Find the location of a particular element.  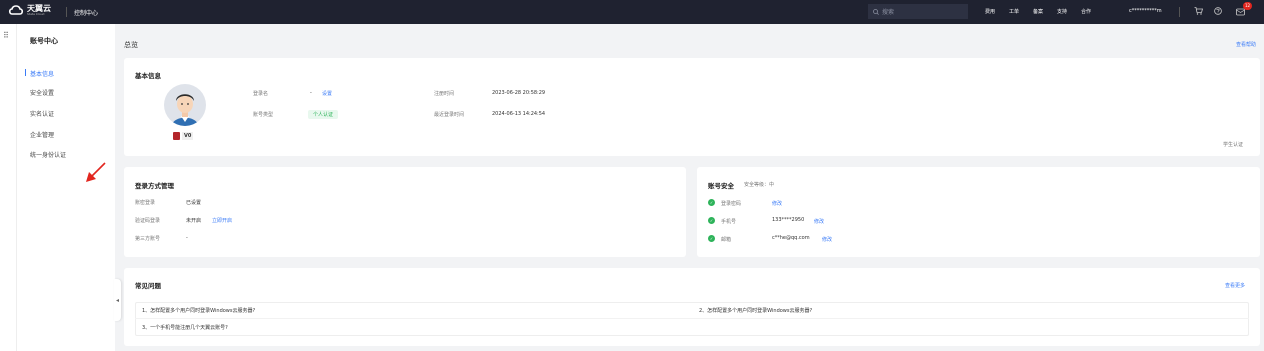

modify-phone-link: 修改 is located at coordinates (819, 221).